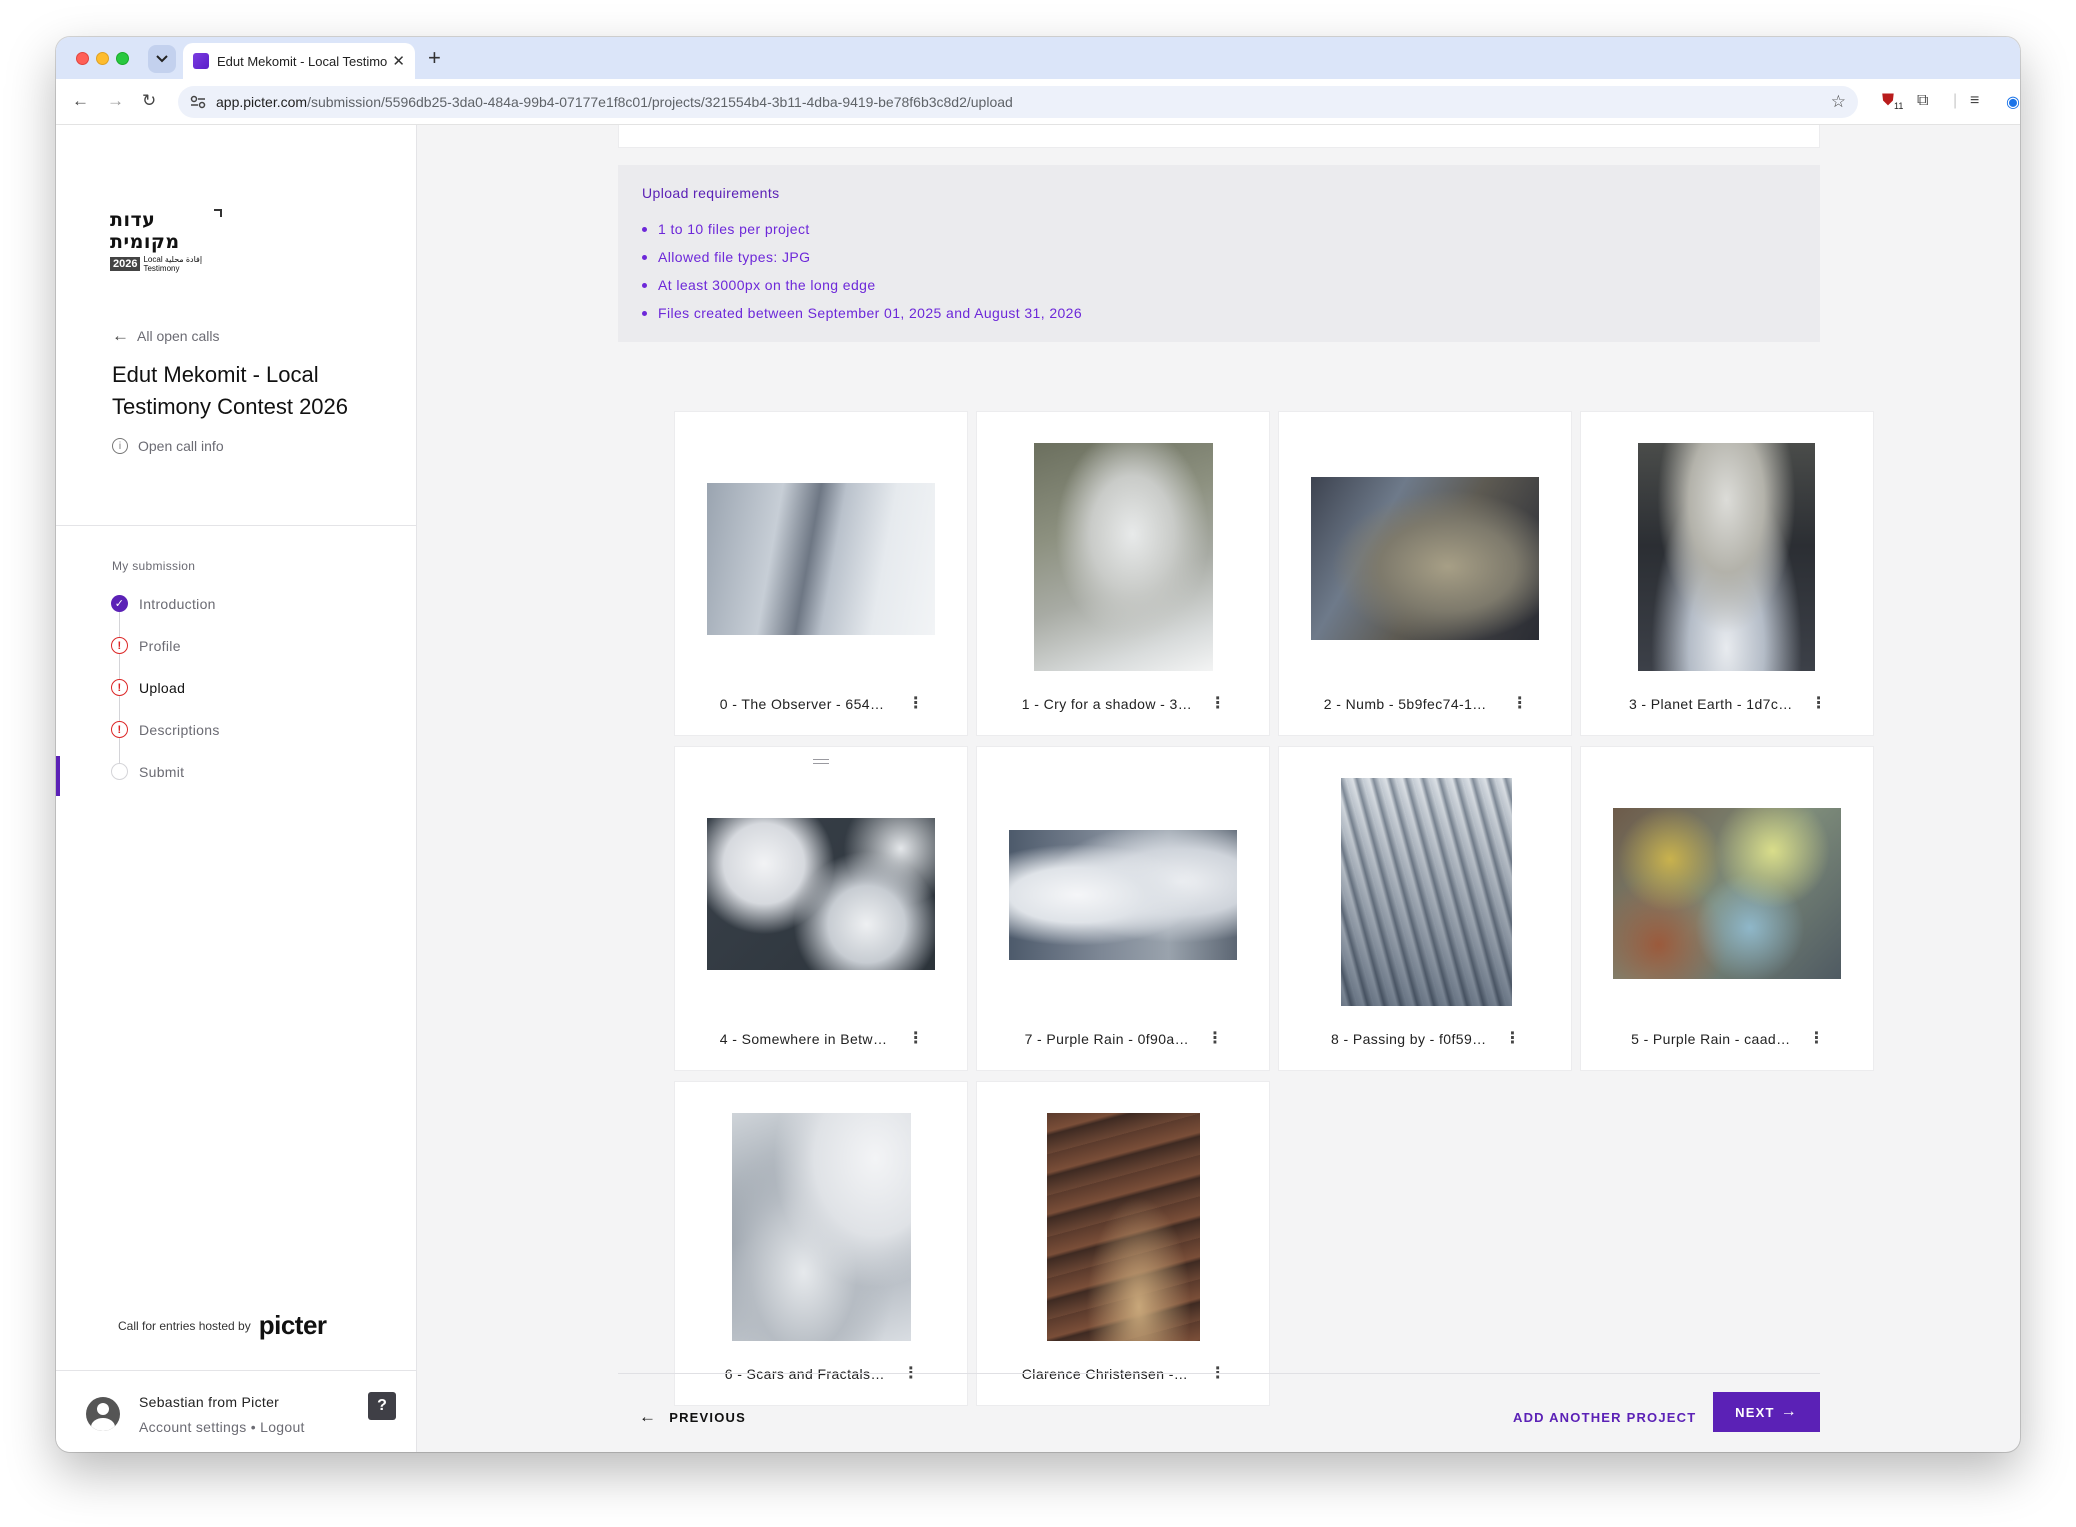 This screenshot has width=2076, height=1527. What do you see at coordinates (122, 58) in the screenshot?
I see `maximize-window-button` at bounding box center [122, 58].